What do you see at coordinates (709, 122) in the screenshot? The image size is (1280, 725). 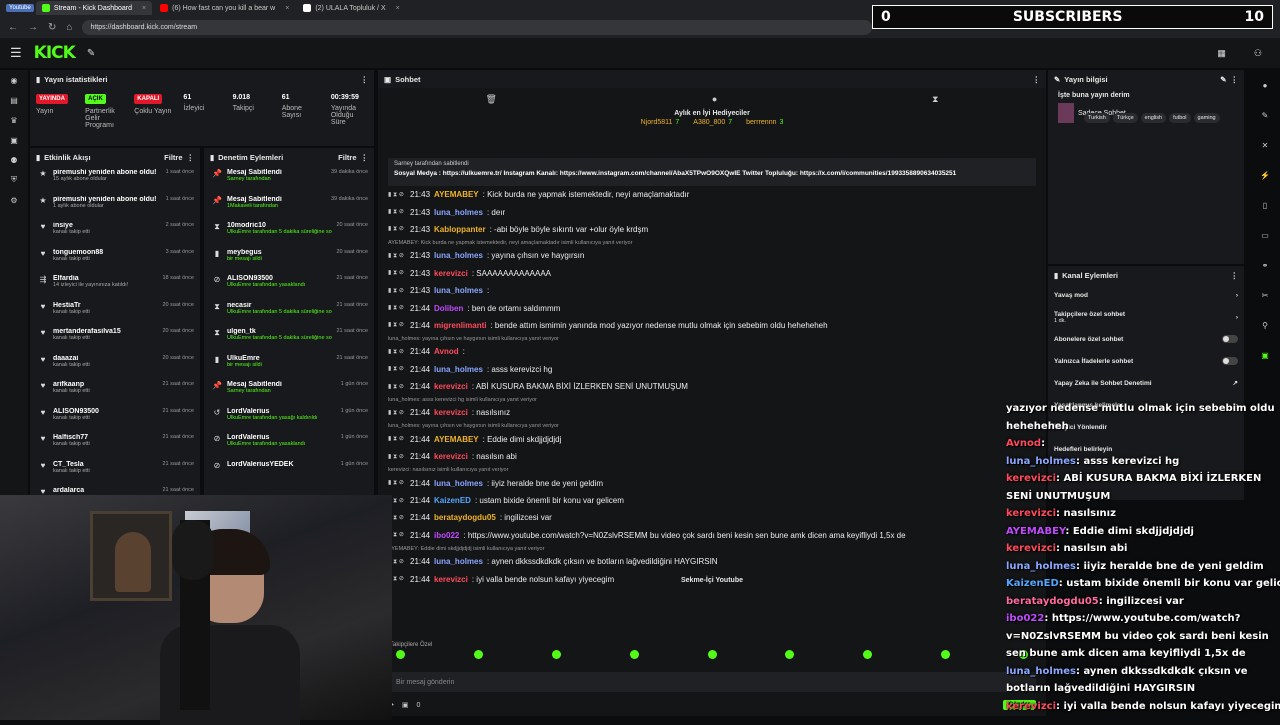 I see `gifter-name: A380_800` at bounding box center [709, 122].